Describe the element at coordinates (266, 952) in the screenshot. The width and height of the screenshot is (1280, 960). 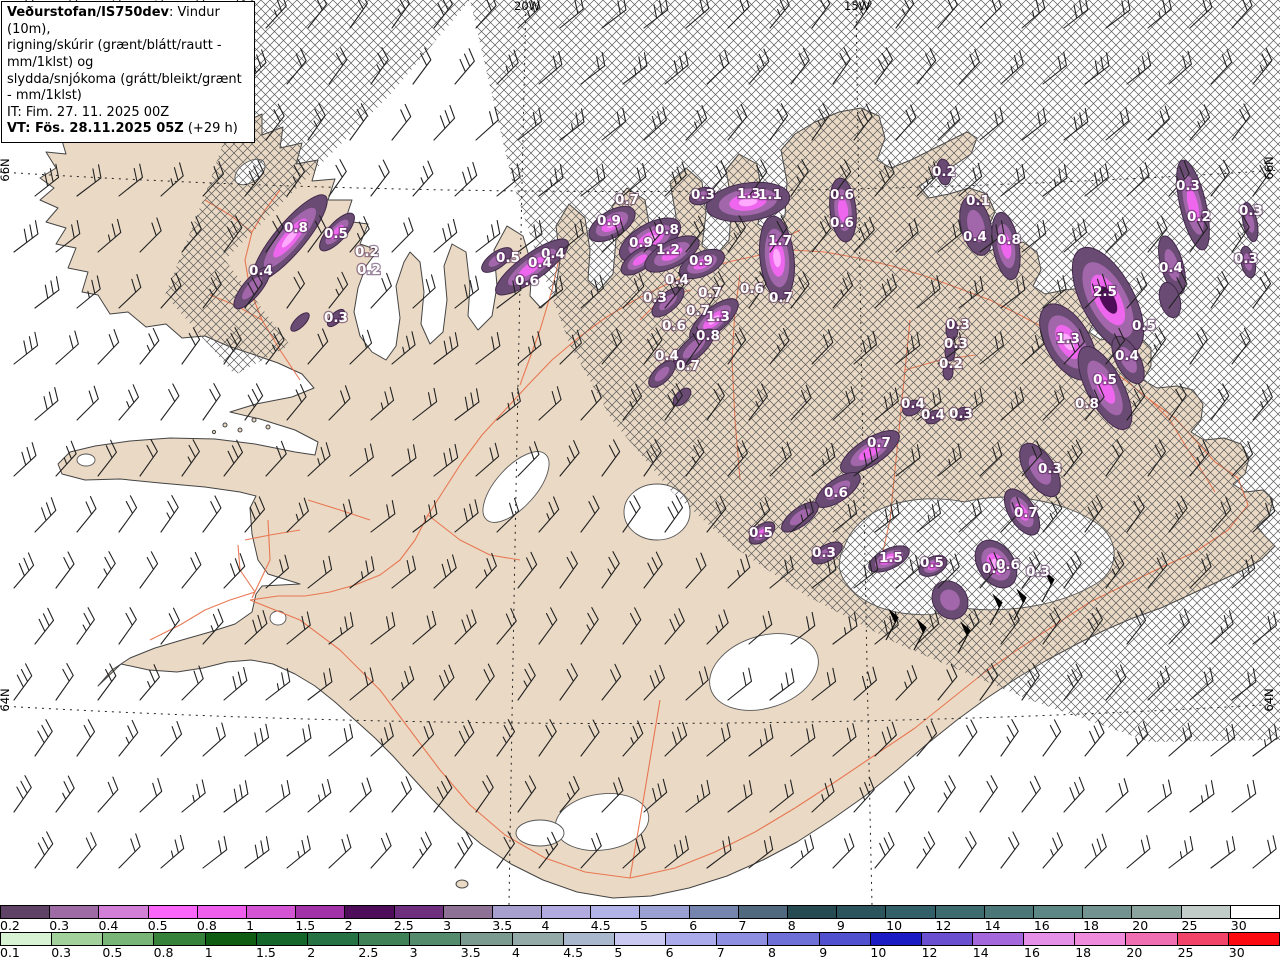
I see `scale-tick-label: 1.5` at that location.